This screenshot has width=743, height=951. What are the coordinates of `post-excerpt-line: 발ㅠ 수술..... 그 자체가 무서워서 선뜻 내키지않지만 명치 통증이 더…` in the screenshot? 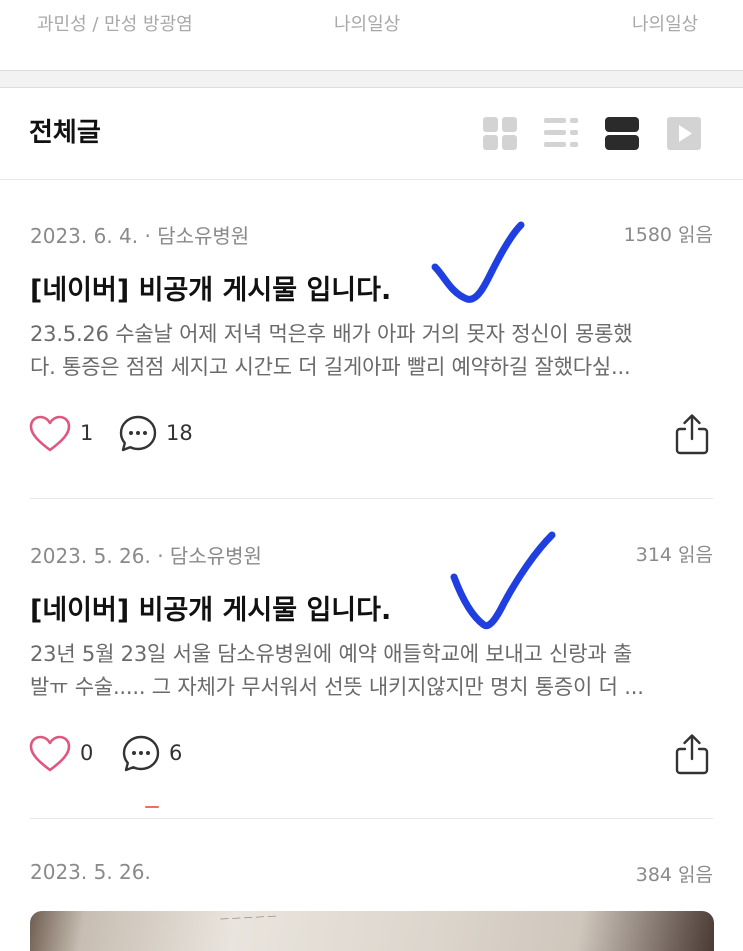 It's located at (337, 687).